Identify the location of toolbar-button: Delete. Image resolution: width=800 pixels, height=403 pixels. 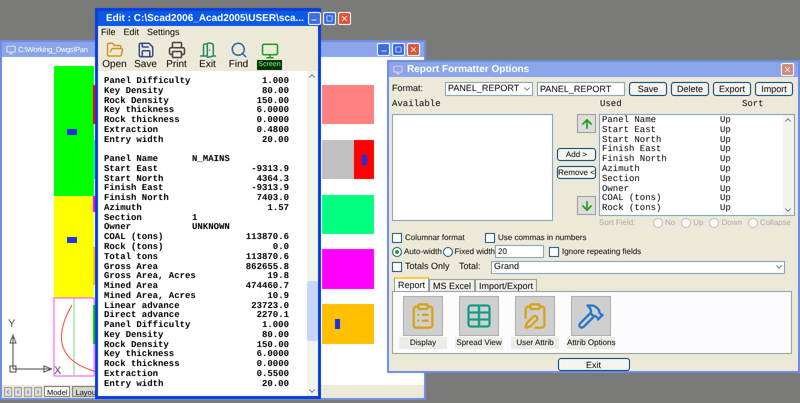
(690, 89).